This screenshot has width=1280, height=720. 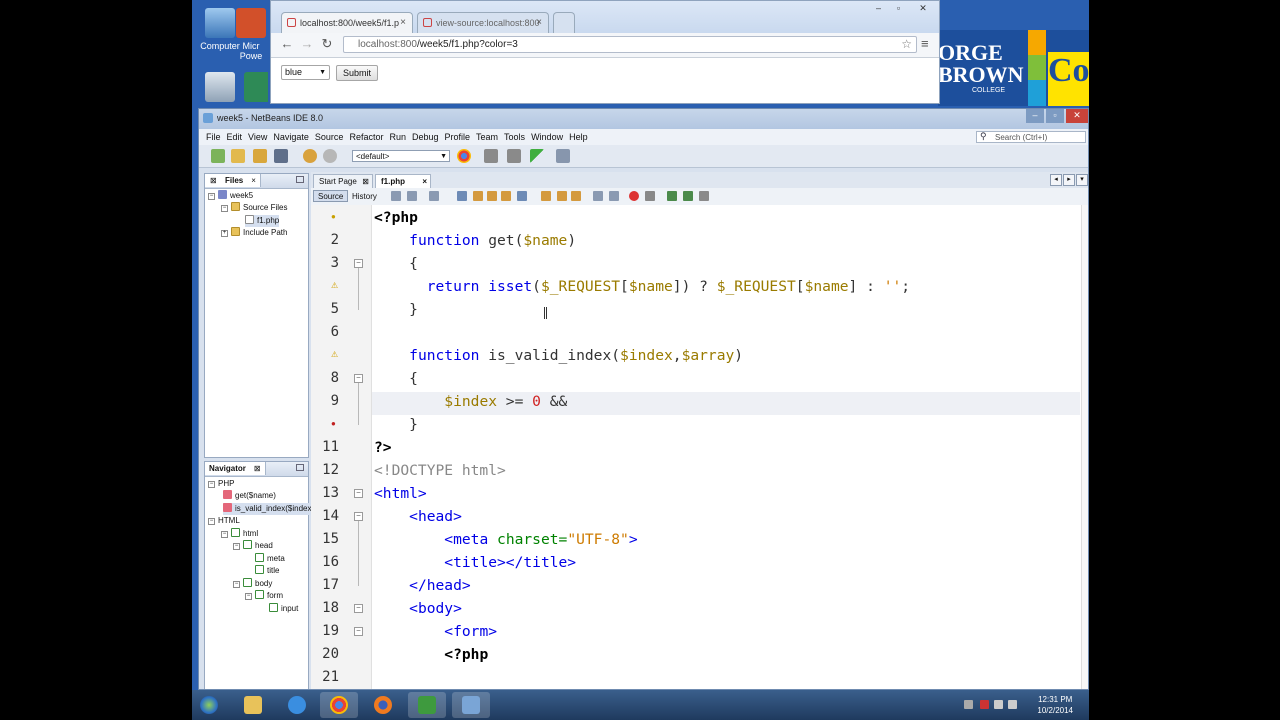 What do you see at coordinates (235, 468) in the screenshot?
I see `tab-navigator: Navigator ⊠` at bounding box center [235, 468].